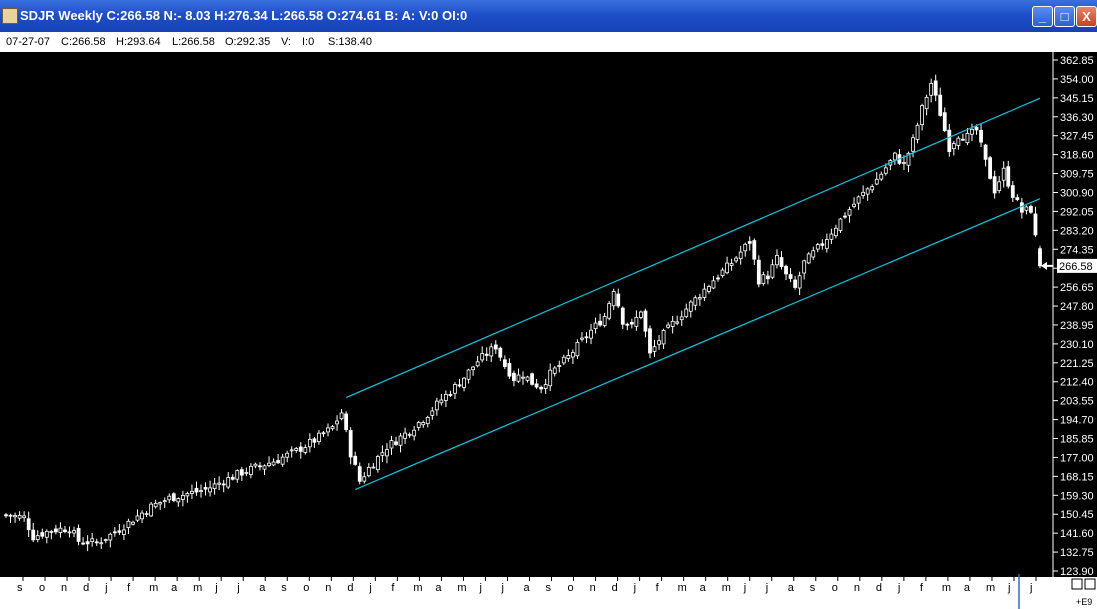 This screenshot has width=1097, height=609. Describe the element at coordinates (1077, 458) in the screenshot. I see `y-tick-label: 177.00` at that location.